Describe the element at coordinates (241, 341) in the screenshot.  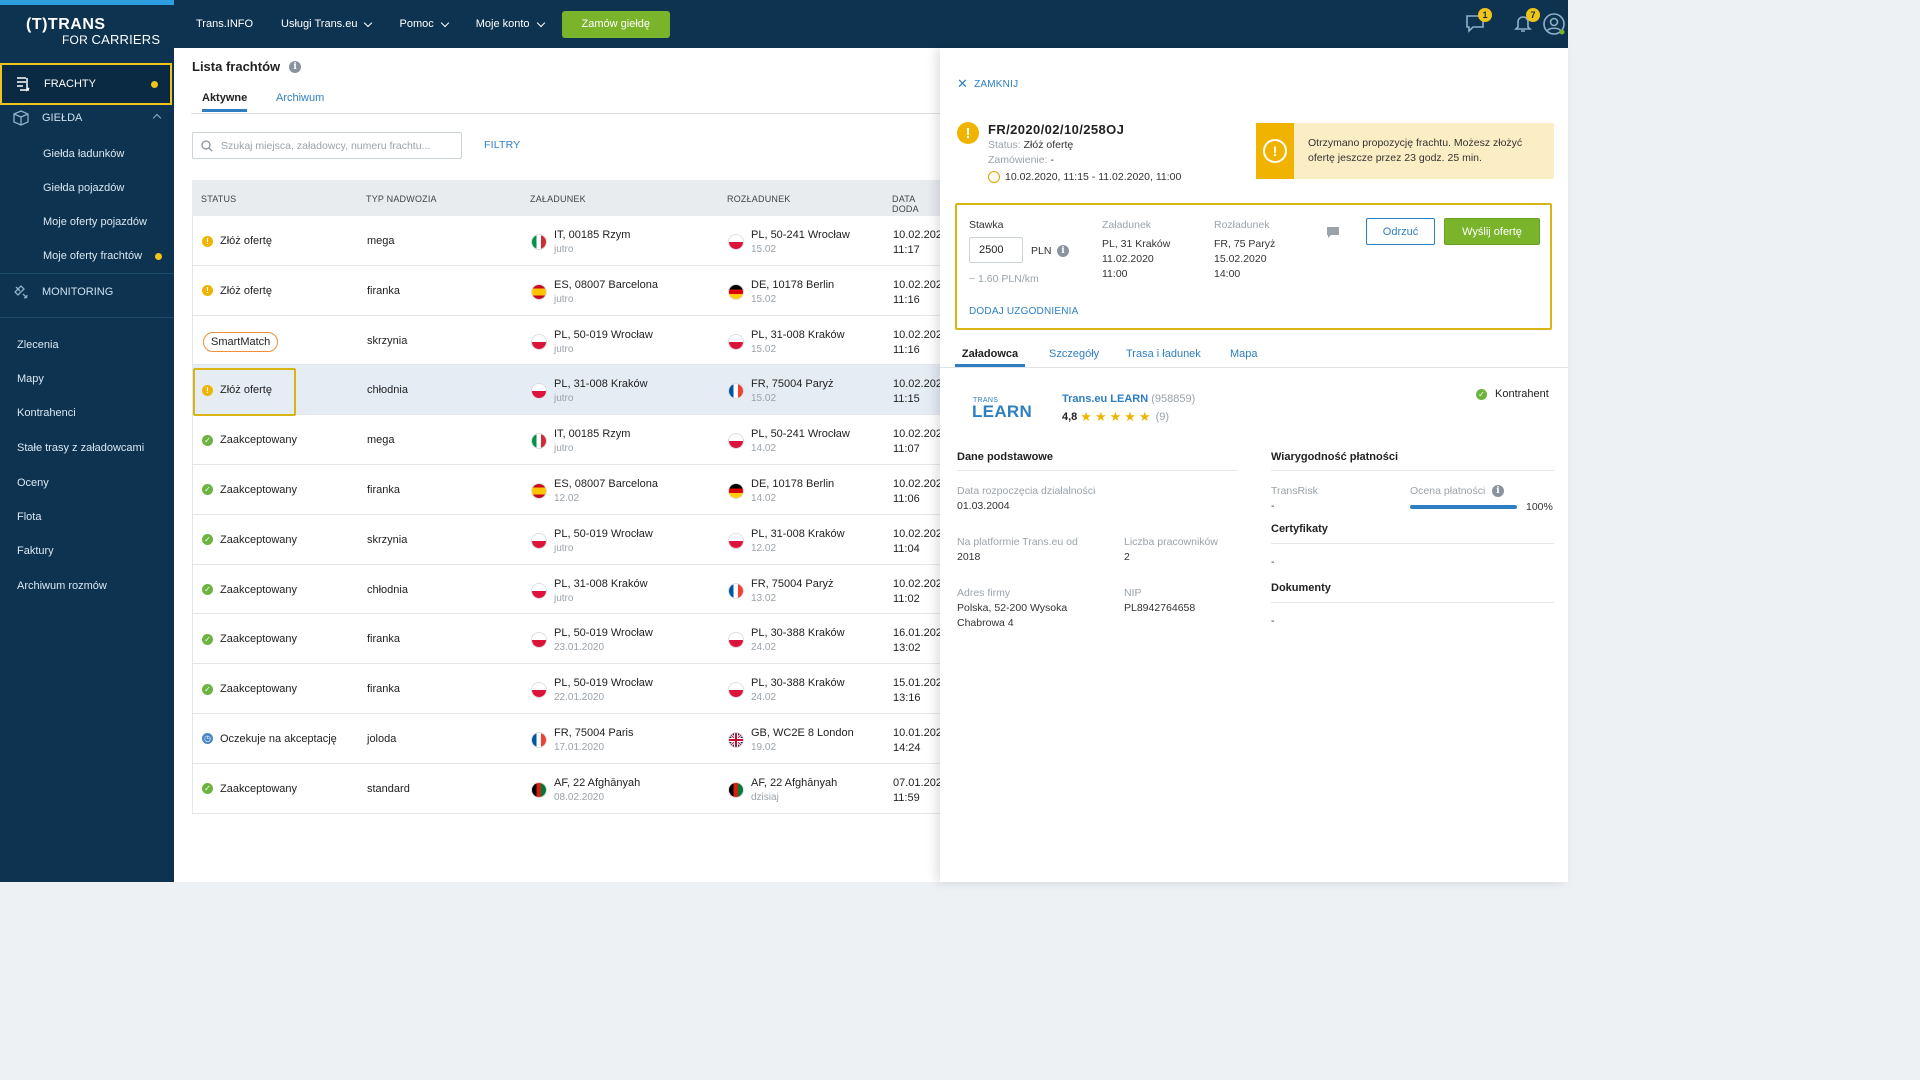
I see `smartmatch-badge: SmartMatch` at that location.